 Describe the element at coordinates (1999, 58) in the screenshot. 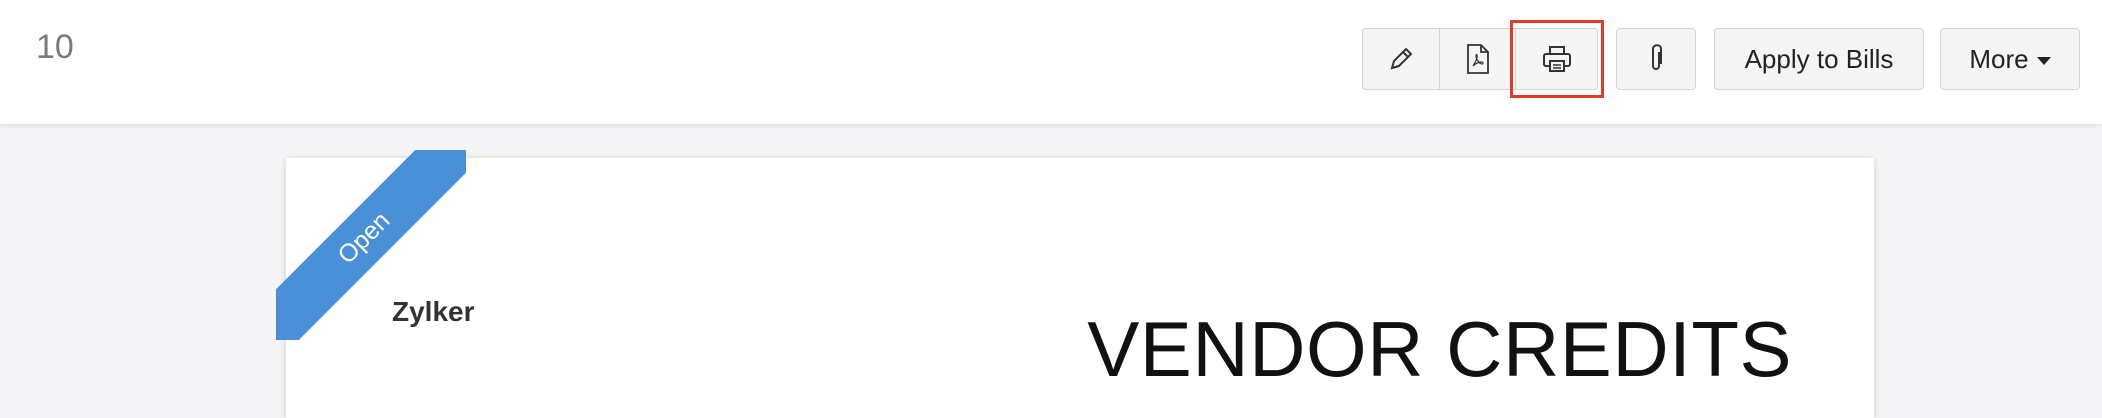

I see `more-label: More` at that location.